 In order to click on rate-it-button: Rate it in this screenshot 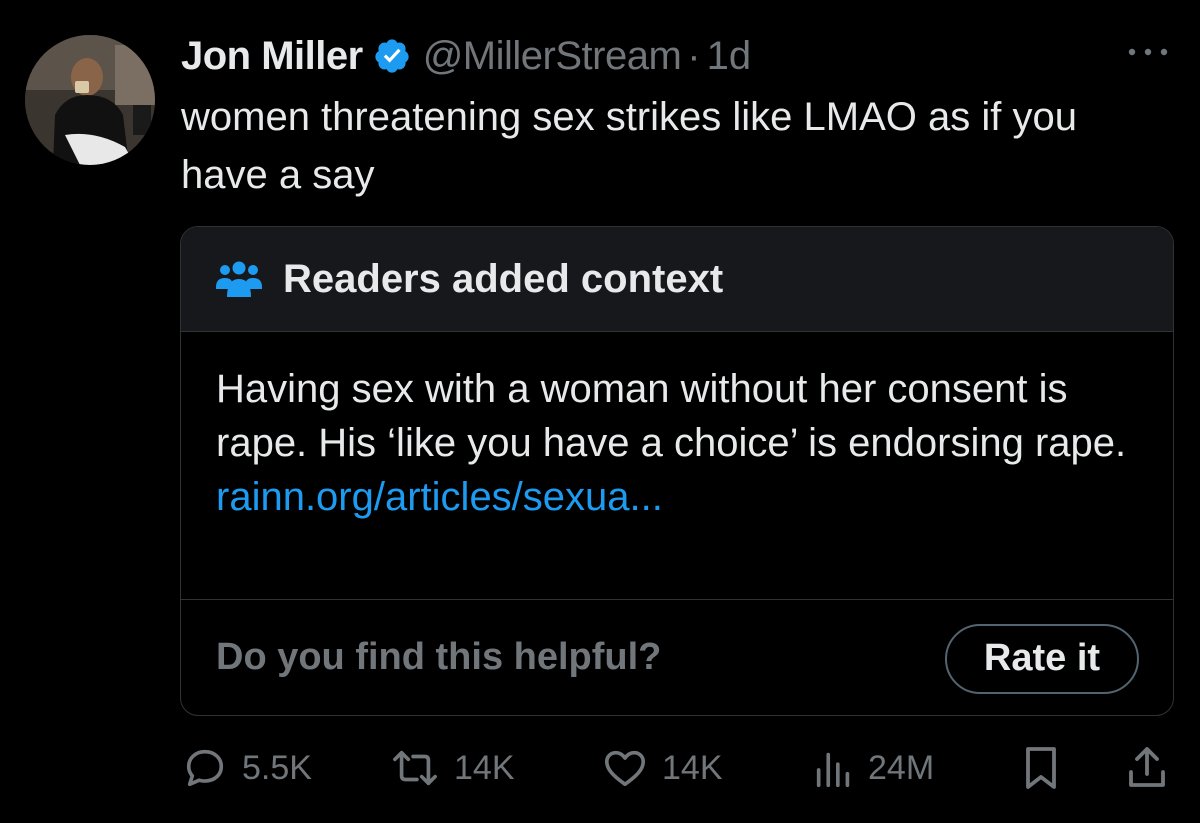, I will do `click(1042, 658)`.